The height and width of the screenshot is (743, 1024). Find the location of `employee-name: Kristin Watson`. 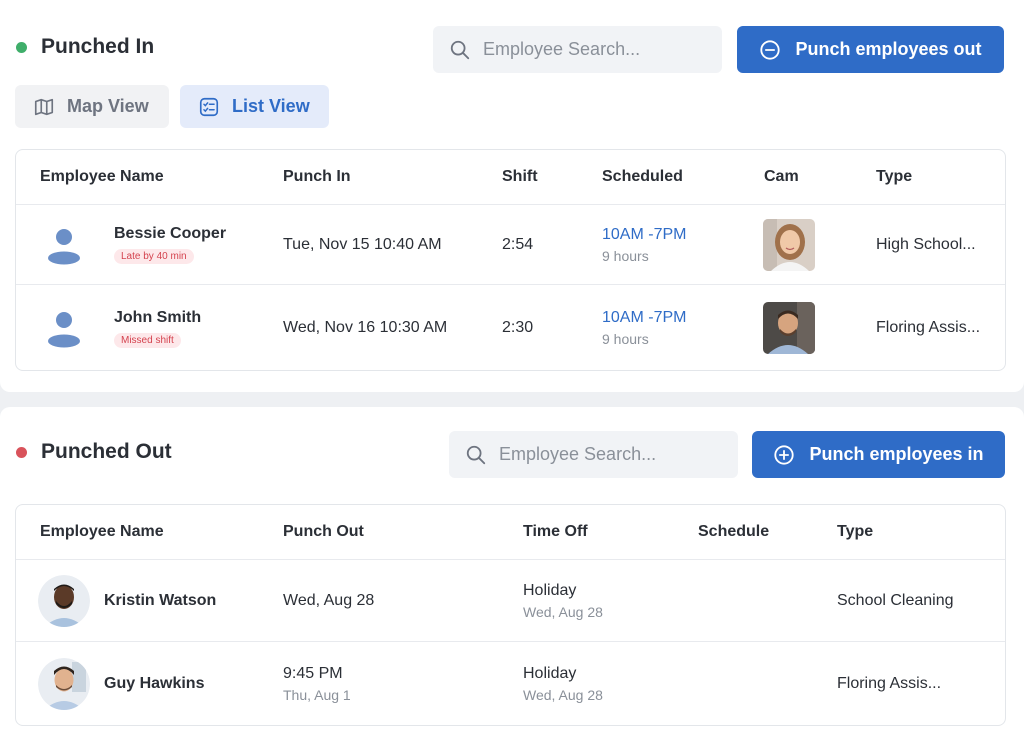

employee-name: Kristin Watson is located at coordinates (160, 600).